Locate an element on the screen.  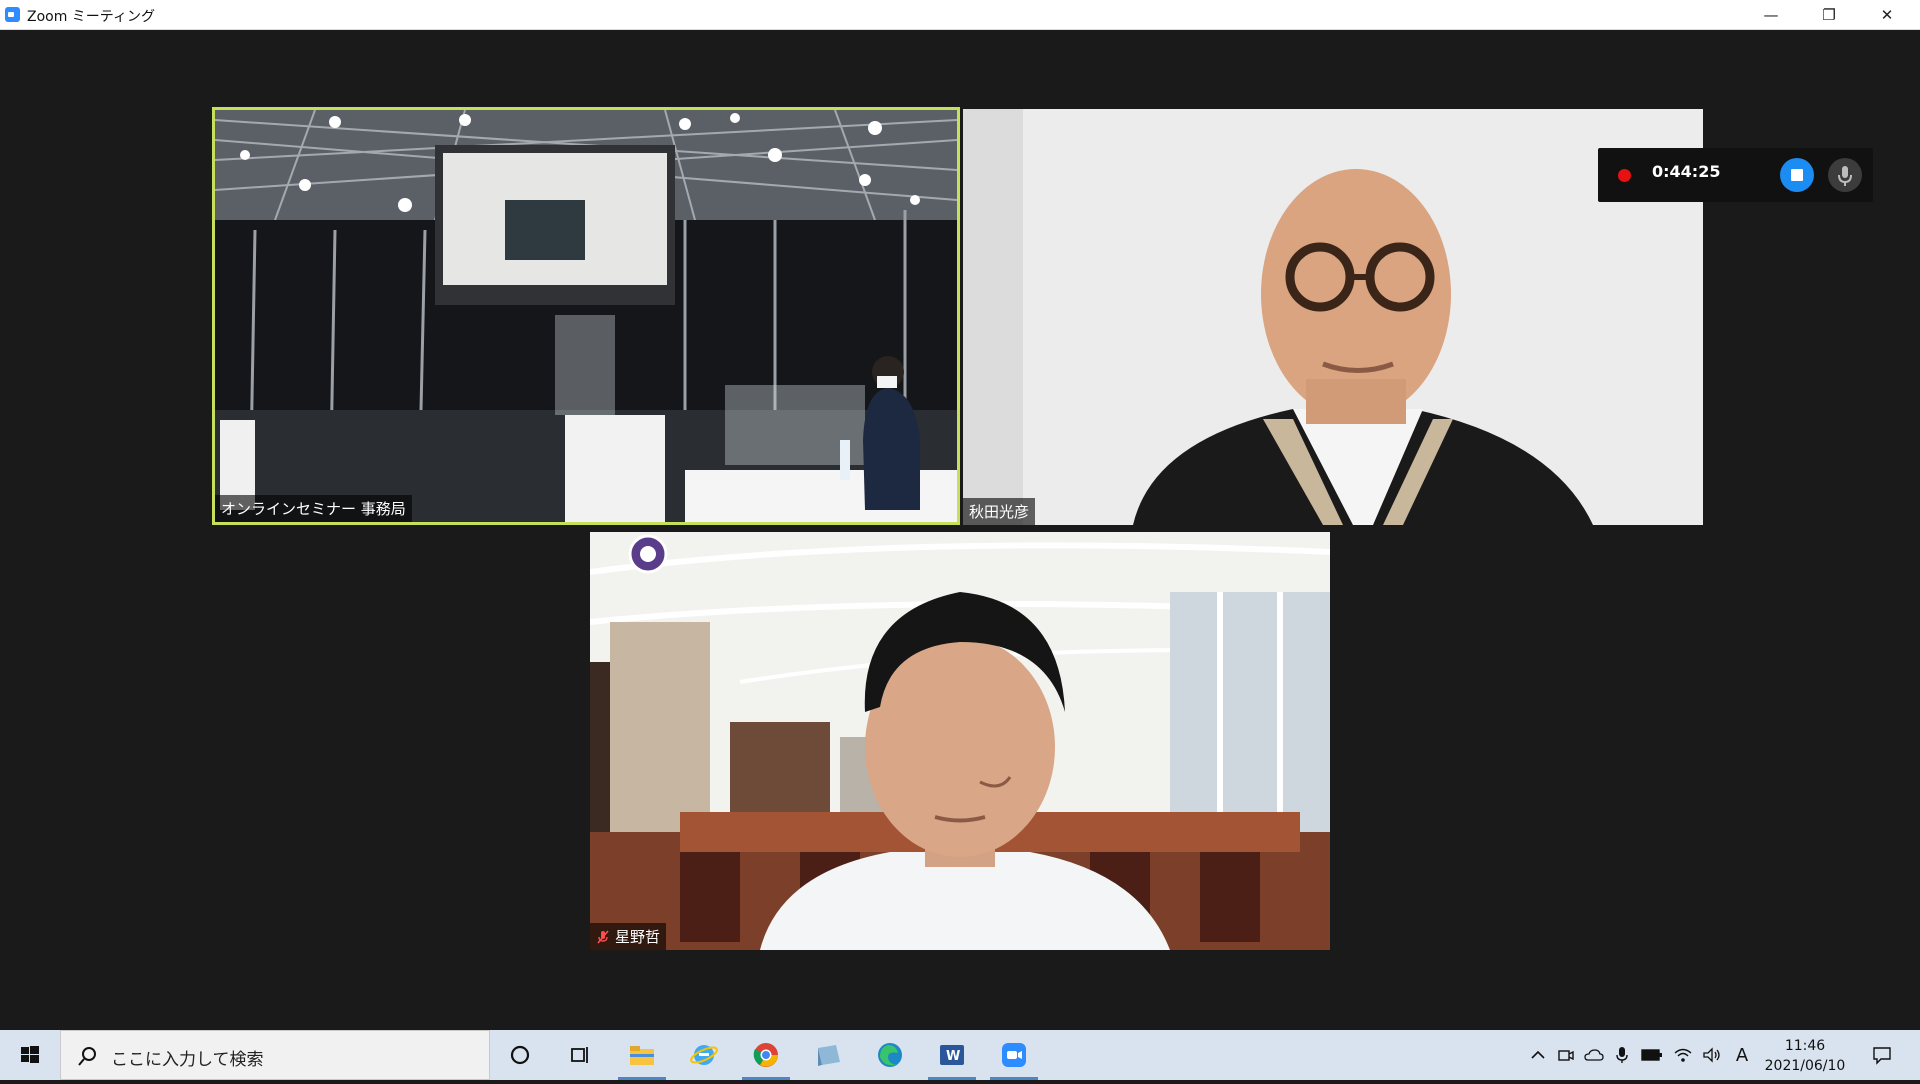
wifi-icon is located at coordinates (1683, 1055).